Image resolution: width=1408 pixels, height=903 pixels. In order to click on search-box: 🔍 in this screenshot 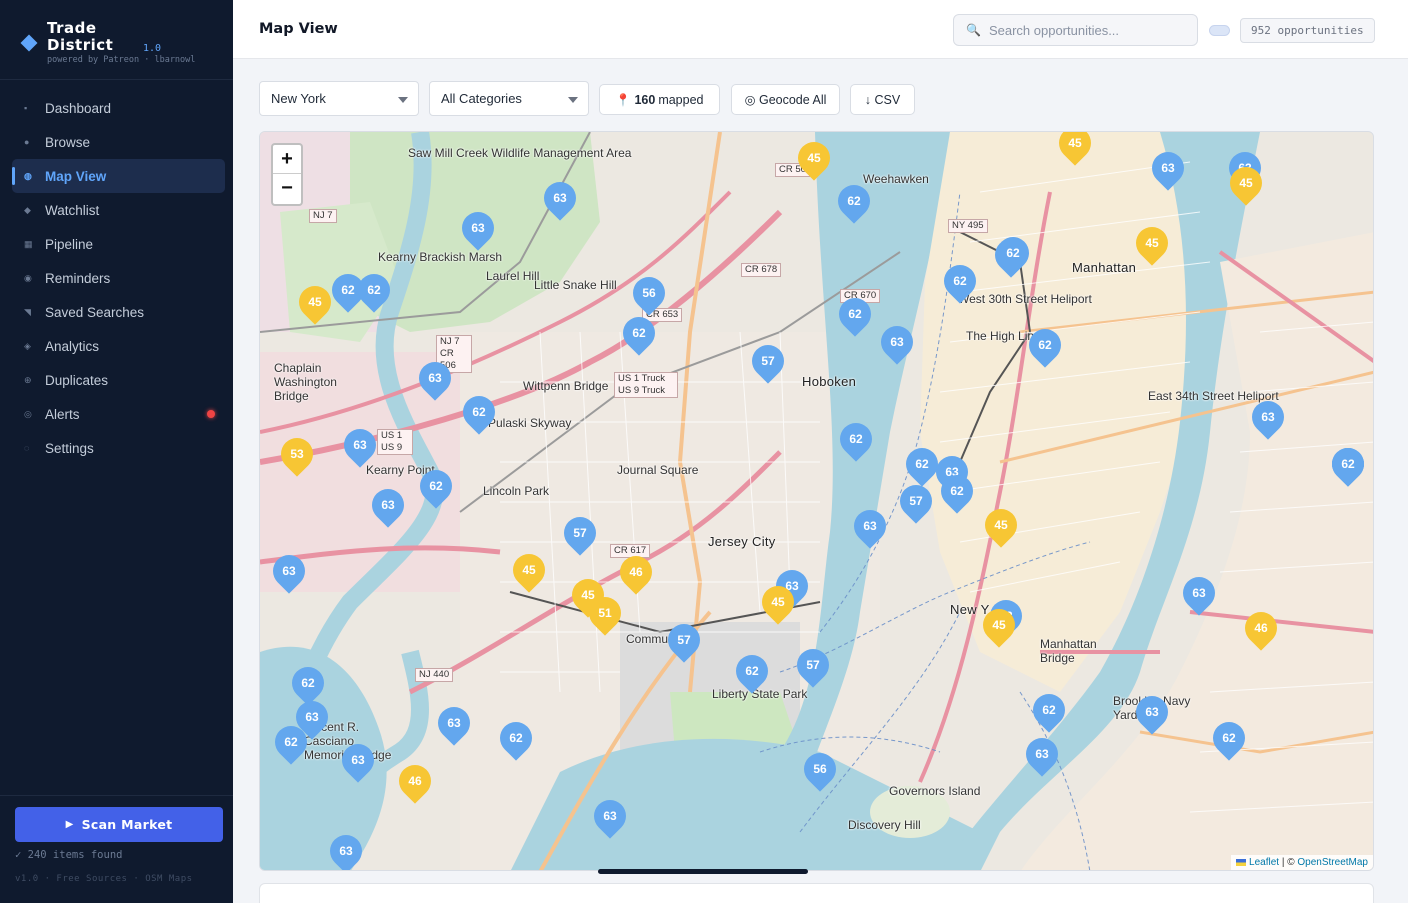, I will do `click(1075, 30)`.